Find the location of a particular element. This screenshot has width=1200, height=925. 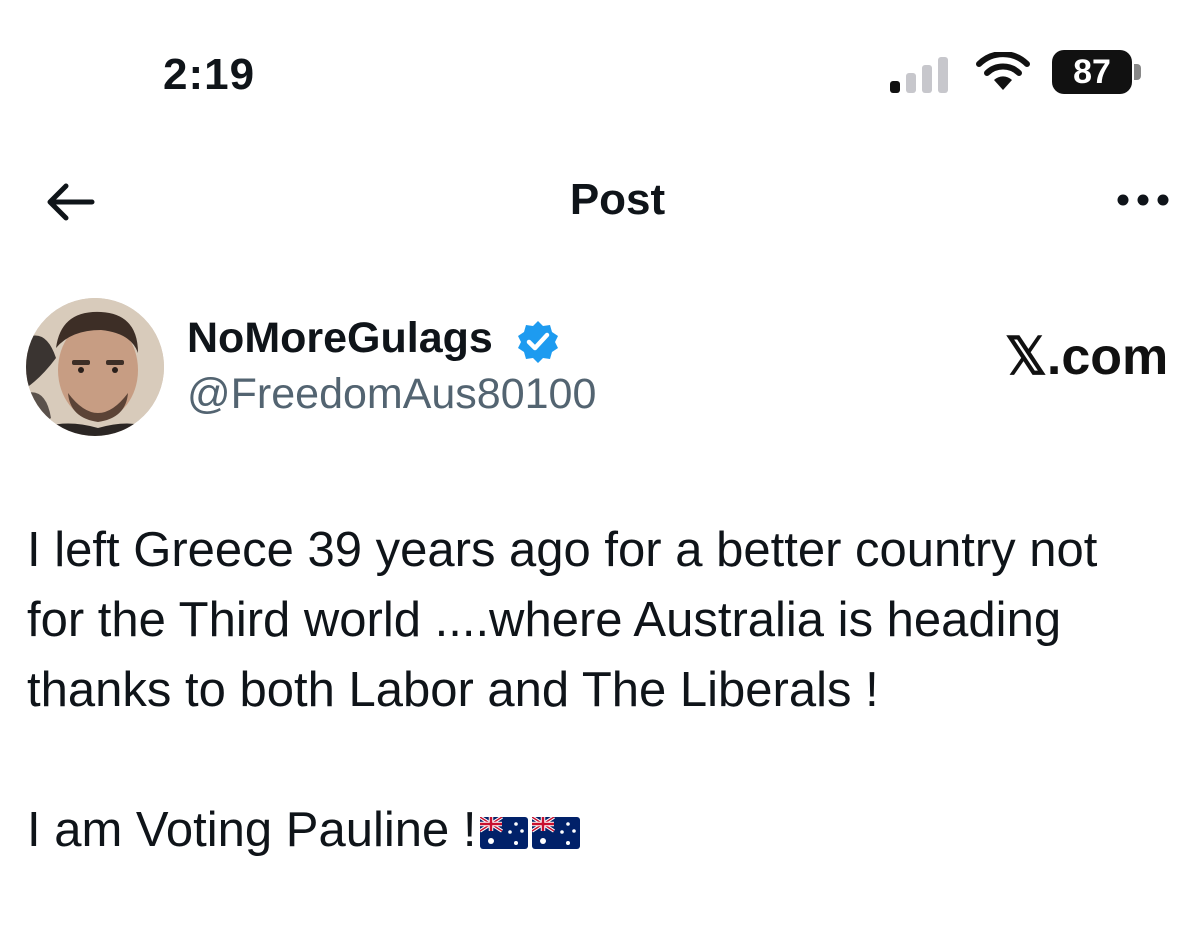

nav-bar: Post is located at coordinates (600, 205).